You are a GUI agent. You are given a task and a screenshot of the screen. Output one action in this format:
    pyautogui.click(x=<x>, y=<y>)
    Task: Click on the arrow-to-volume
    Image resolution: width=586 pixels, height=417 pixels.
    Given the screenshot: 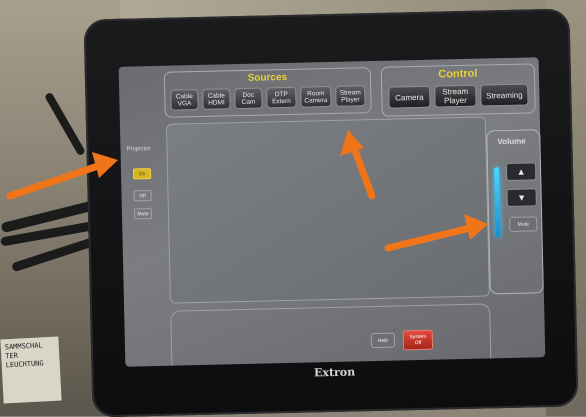 What is the action you would take?
    pyautogui.click(x=429, y=238)
    